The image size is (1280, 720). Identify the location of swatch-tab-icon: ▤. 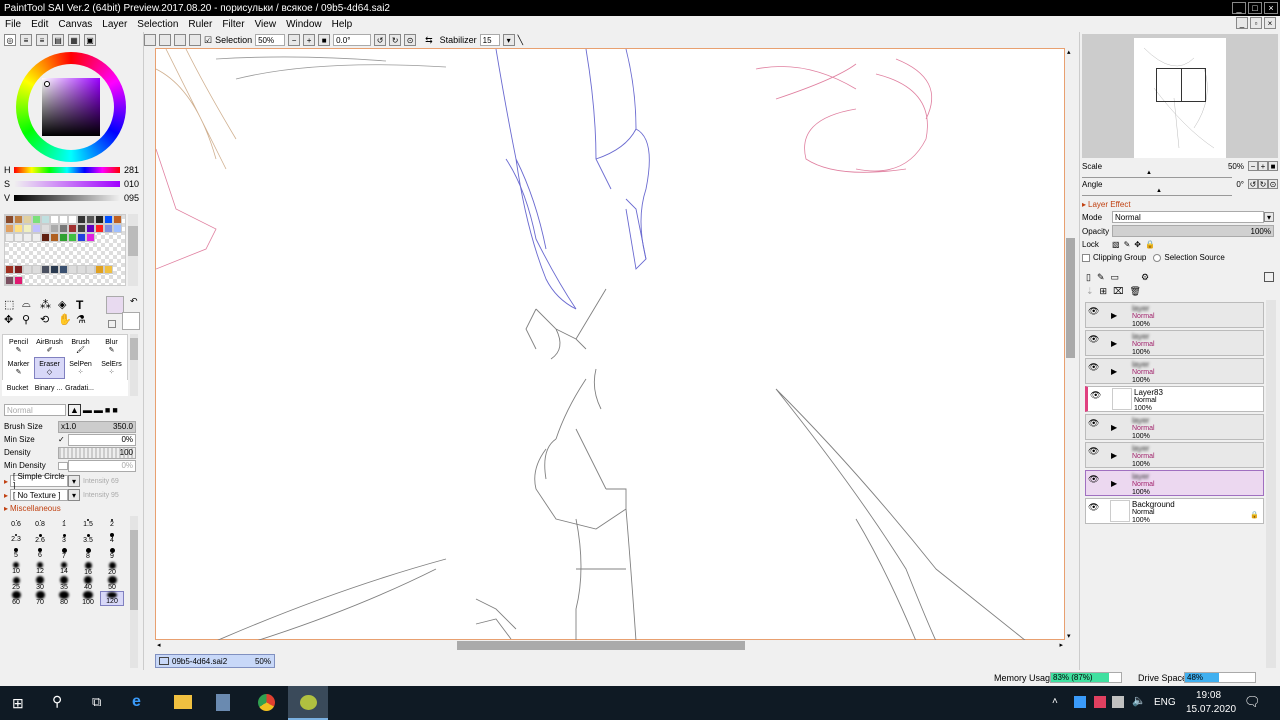
(58, 40).